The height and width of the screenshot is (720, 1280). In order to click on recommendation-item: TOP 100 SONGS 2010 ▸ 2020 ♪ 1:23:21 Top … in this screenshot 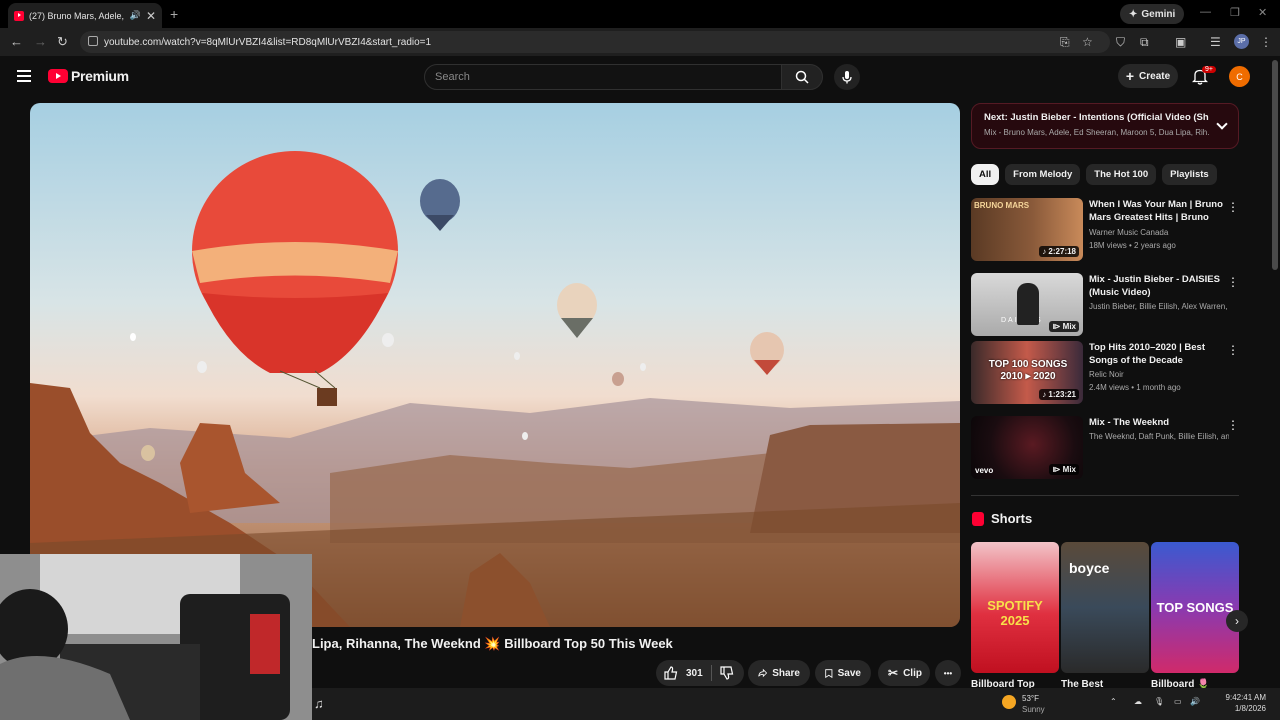, I will do `click(1106, 373)`.